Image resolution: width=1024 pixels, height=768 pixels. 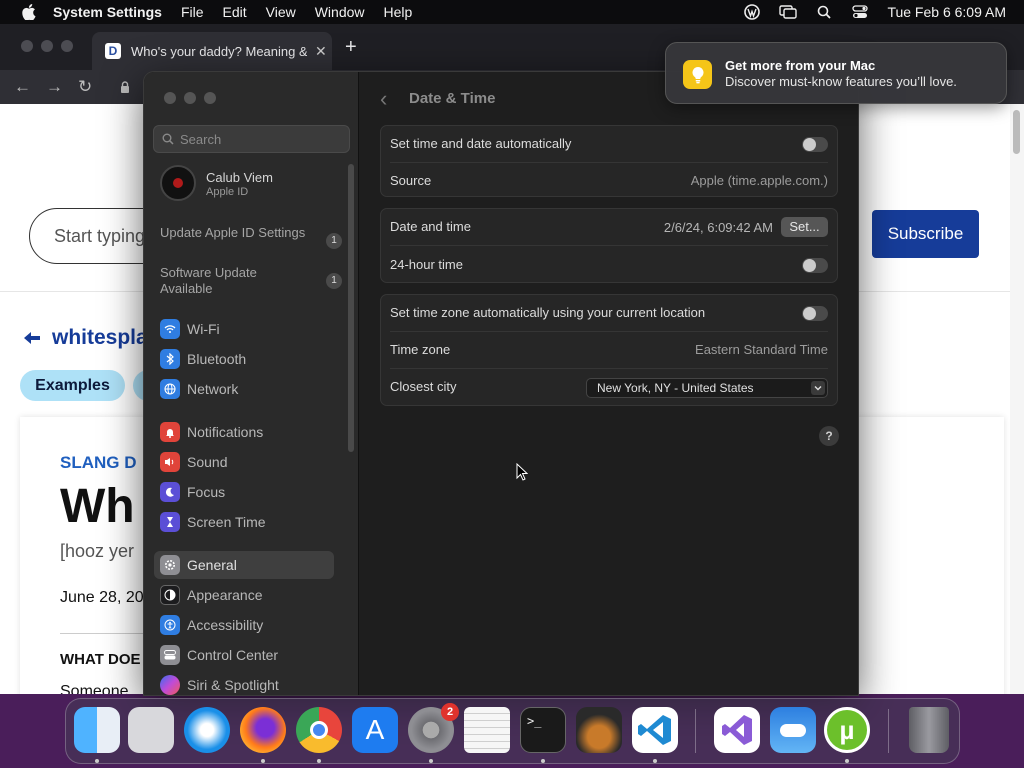 I want to click on tab-close-icon: ✕, so click(x=321, y=51).